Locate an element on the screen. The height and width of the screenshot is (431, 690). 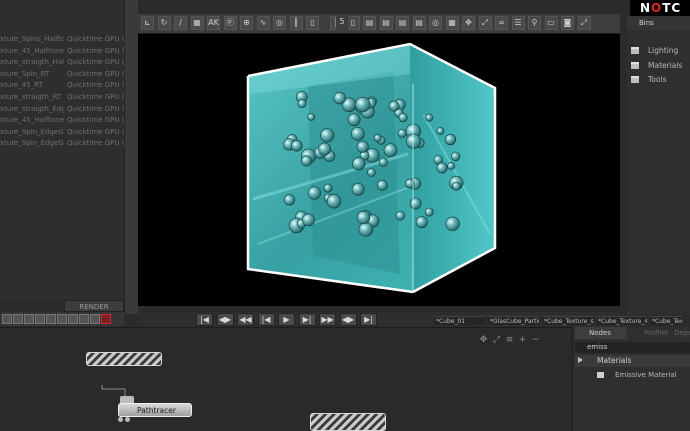
pen-icon: ∕ is located at coordinates (180, 23).